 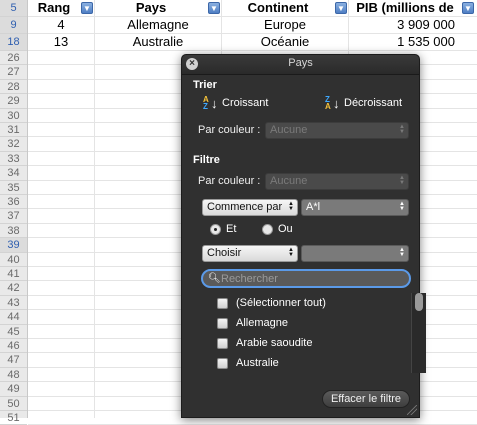 I want to click on search-input, so click(x=311, y=279).